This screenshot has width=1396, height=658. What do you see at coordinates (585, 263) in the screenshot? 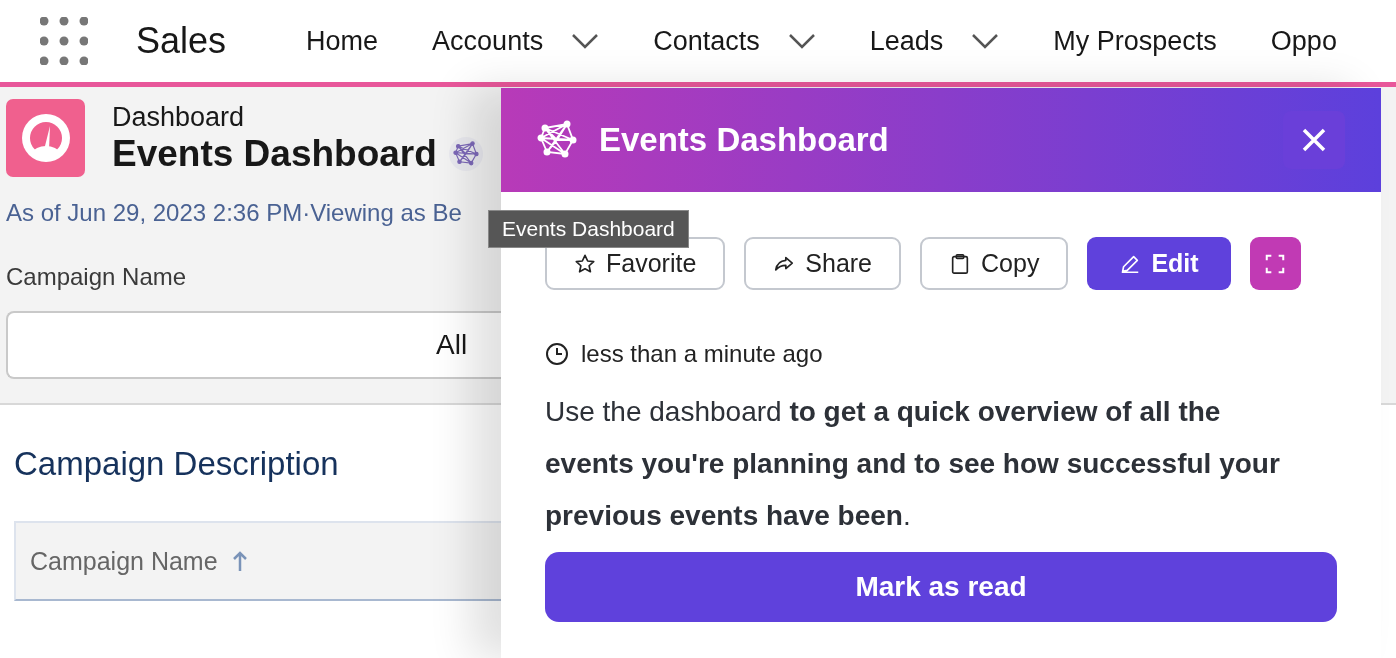
I see `star-icon` at bounding box center [585, 263].